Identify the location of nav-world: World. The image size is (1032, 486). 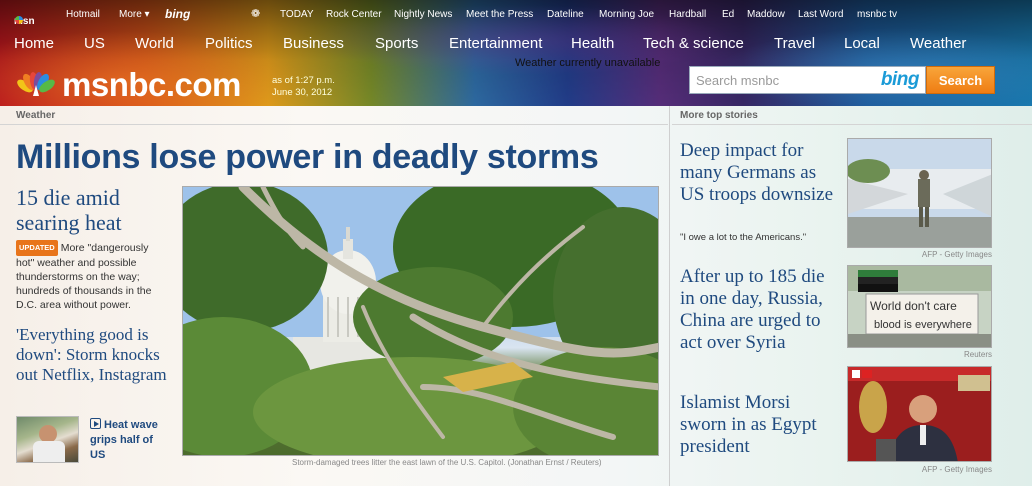
(154, 43).